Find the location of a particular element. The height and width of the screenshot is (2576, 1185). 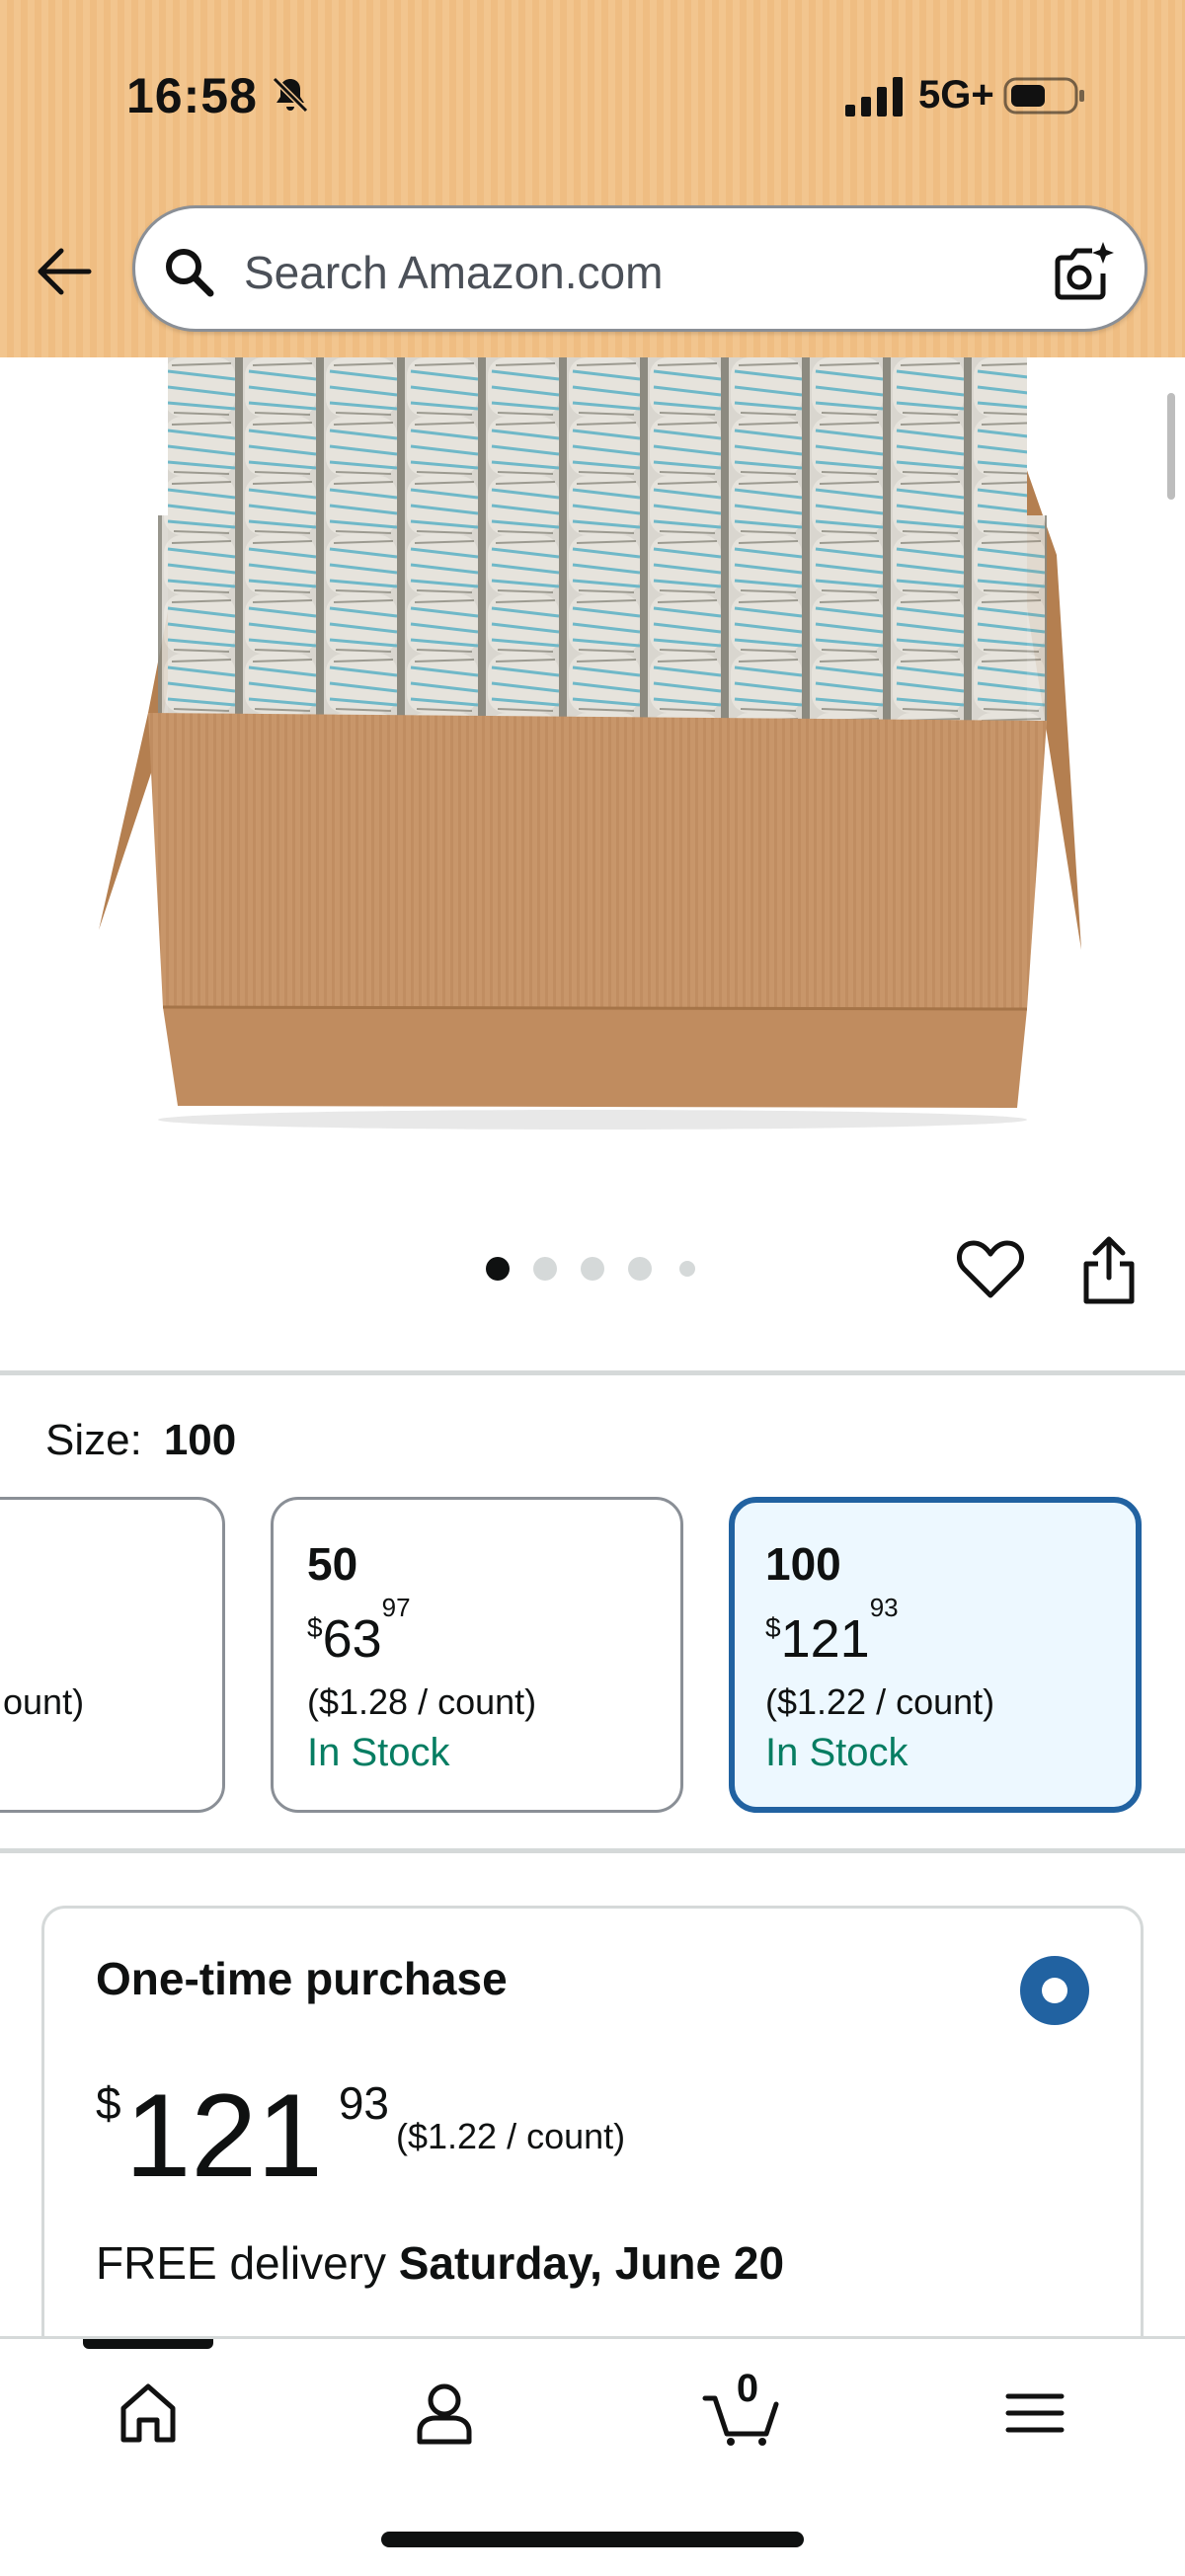

size-unit-price: ount) is located at coordinates (44, 1701).